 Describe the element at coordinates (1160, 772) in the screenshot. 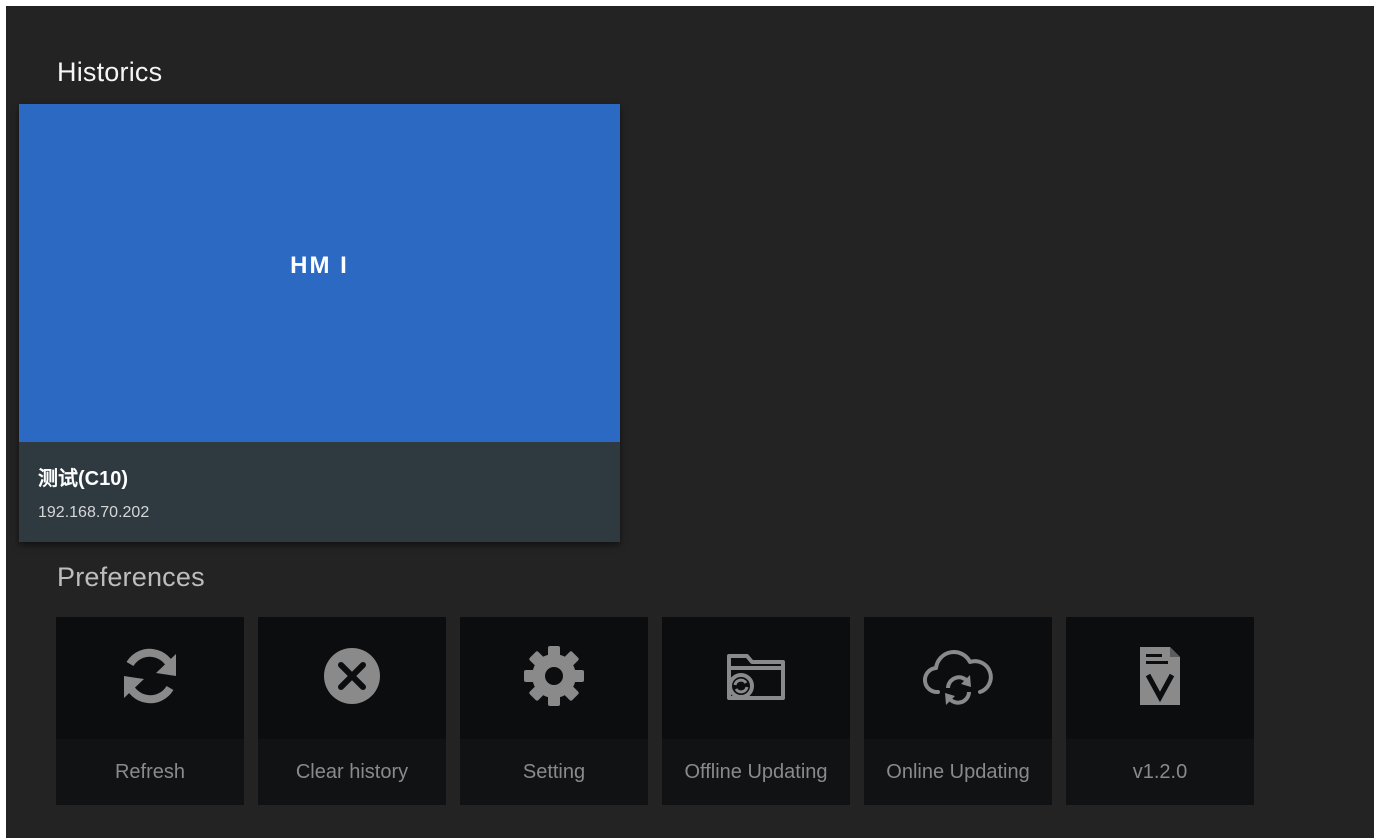

I see `version-label: v1.2.0` at that location.